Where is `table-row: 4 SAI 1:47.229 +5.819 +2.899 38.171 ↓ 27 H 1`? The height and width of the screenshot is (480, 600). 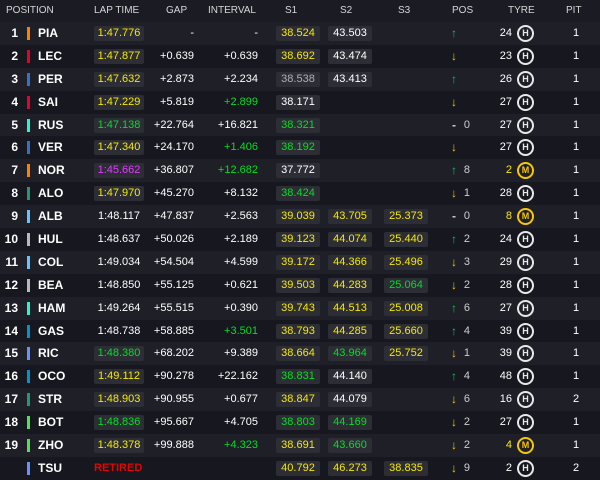
table-row: 4 SAI 1:47.229 +5.819 +2.899 38.171 ↓ 27 H 1 is located at coordinates (300, 102).